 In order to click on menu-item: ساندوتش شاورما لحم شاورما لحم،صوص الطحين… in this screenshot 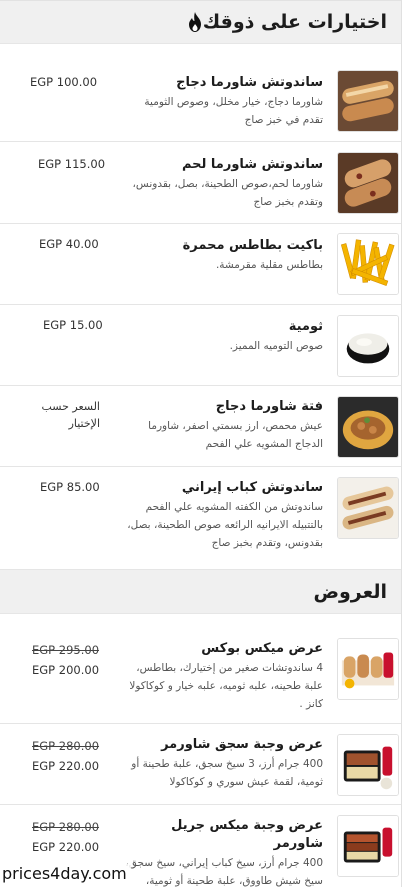, I will do `click(200, 183)`.